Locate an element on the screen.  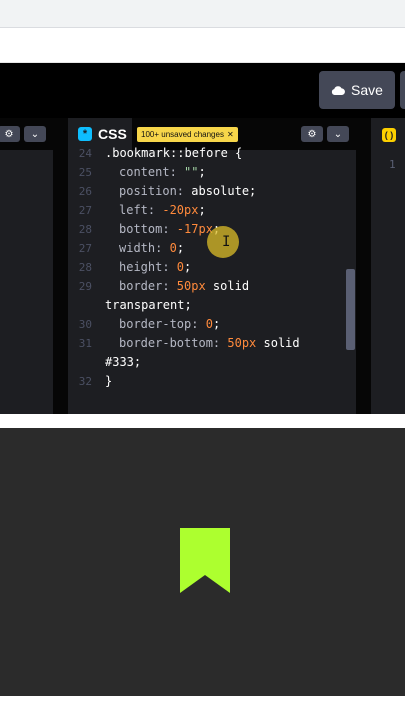
bookmark-shape is located at coordinates (205, 560).